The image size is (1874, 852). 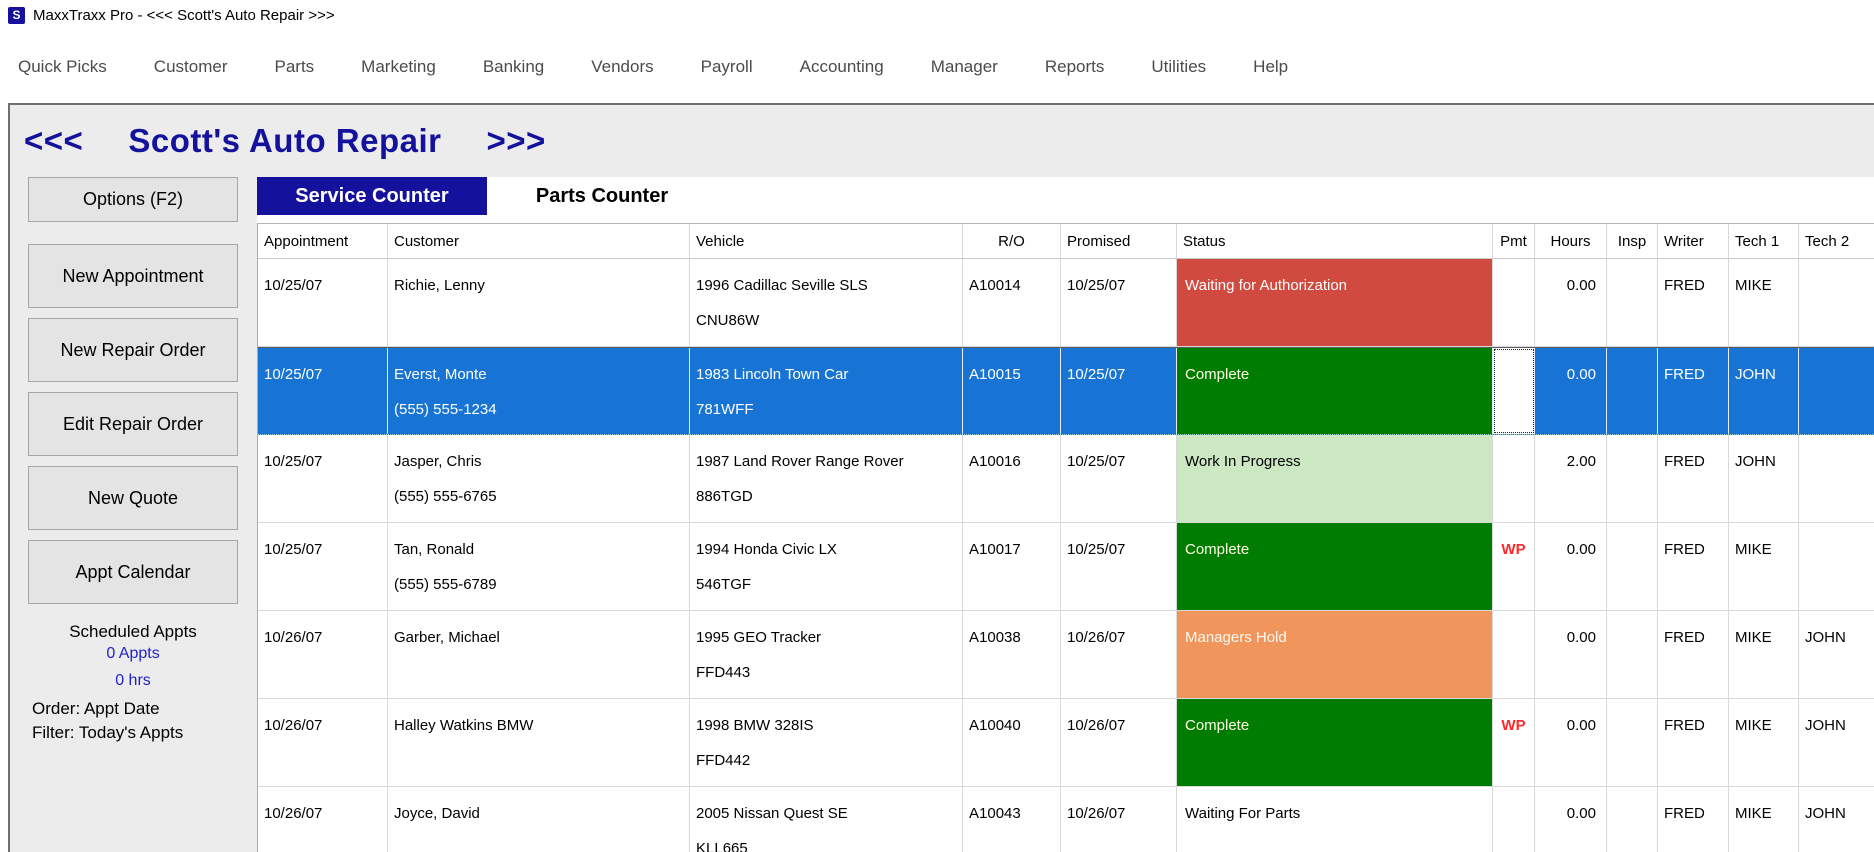 I want to click on cell-vehicle: 1996 Cadillac Seville SLS CNU86W, so click(x=826, y=302).